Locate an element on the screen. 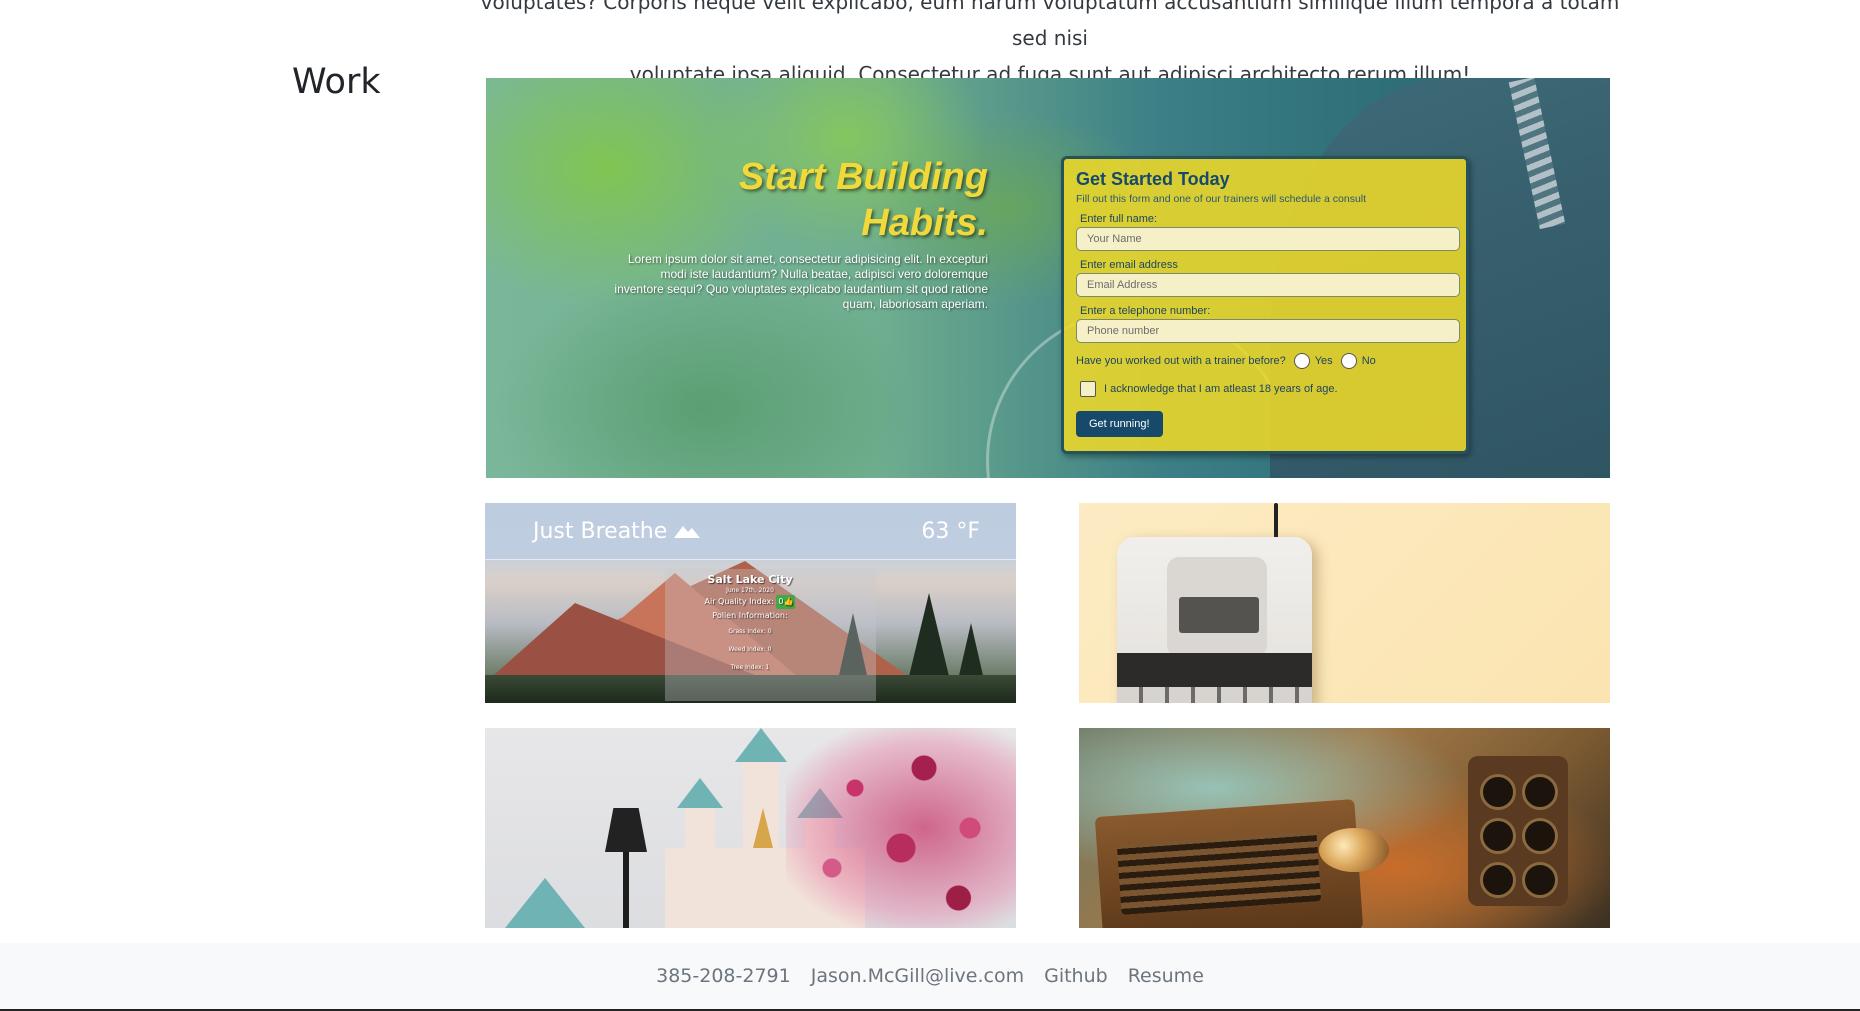 The height and width of the screenshot is (1011, 1860). project-printing-calculator is located at coordinates (1344, 603).